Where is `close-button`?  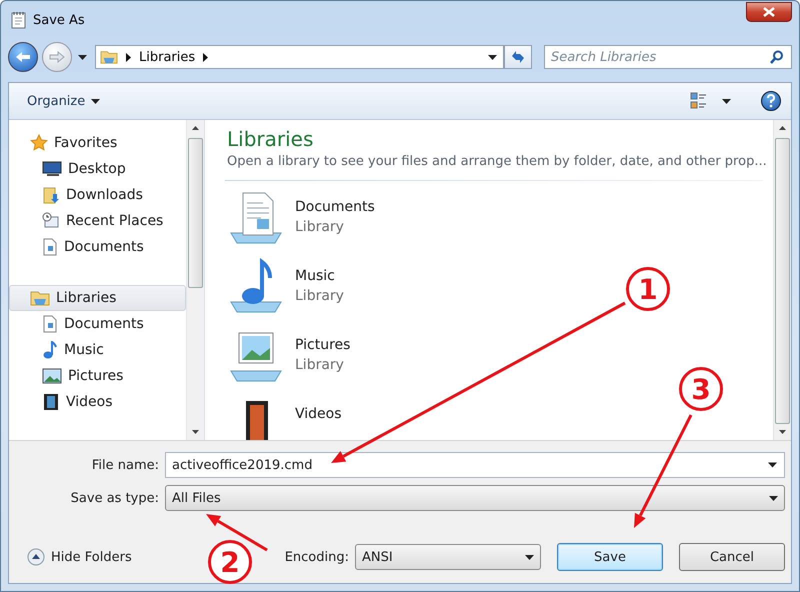
close-button is located at coordinates (769, 12).